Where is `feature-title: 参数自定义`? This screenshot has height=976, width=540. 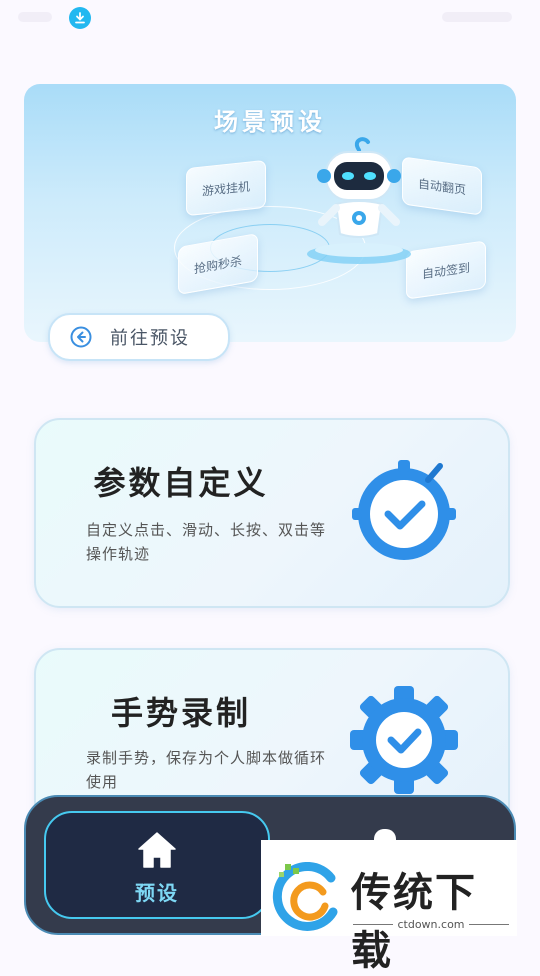 feature-title: 参数自定义 is located at coordinates (181, 483).